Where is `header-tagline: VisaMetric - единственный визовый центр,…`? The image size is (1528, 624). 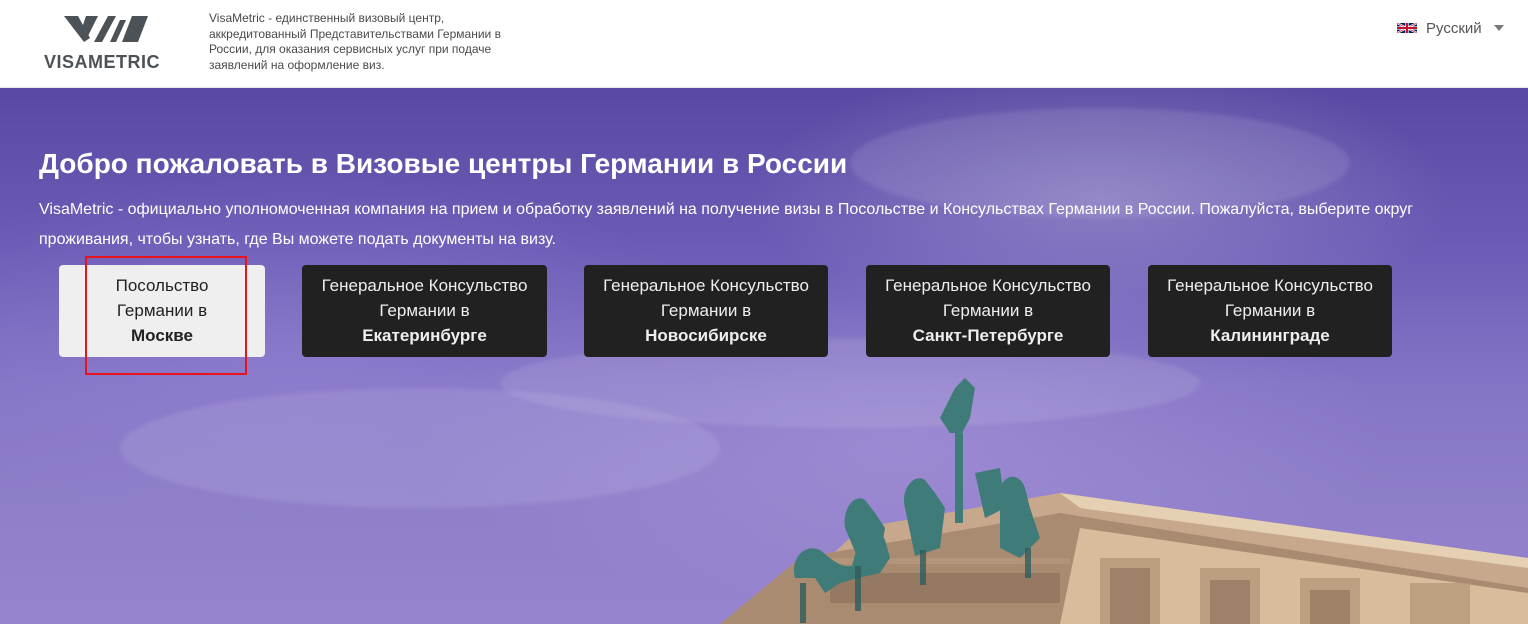 header-tagline: VisaMetric - единственный визовый центр,… is located at coordinates (355, 41).